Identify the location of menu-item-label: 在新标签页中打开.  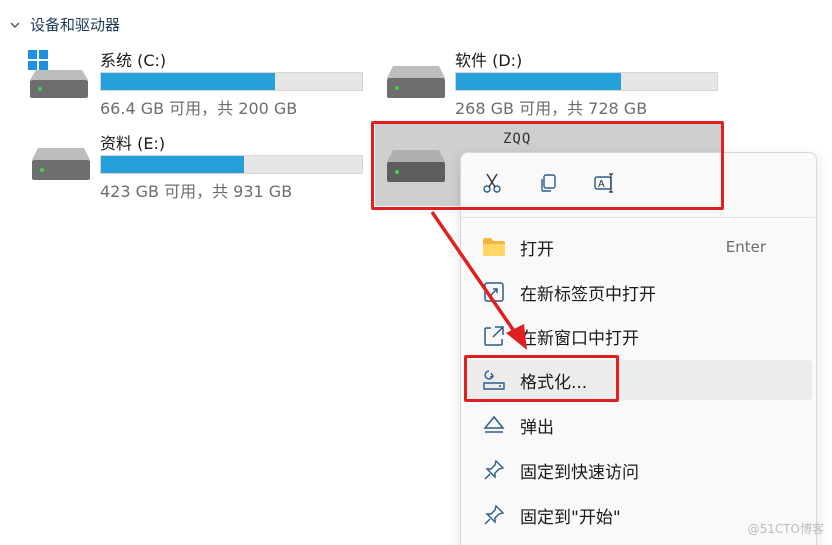
(588, 294).